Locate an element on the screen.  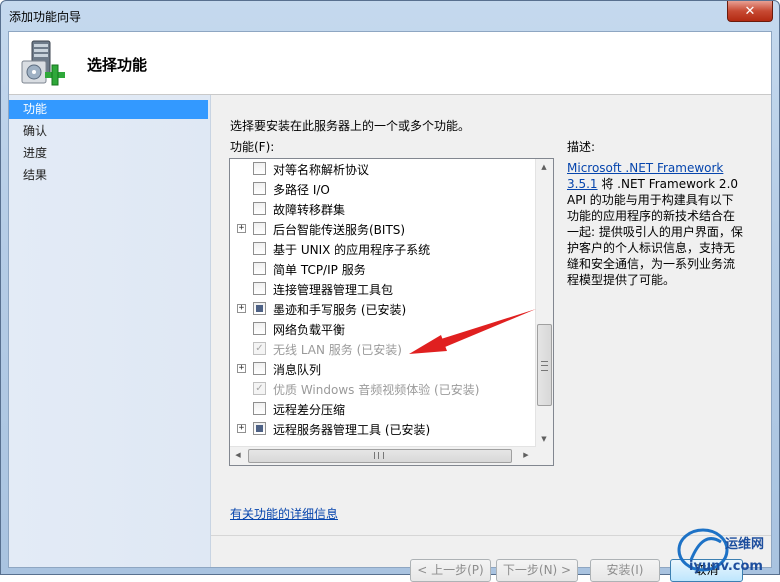
title-bar: 添加功能向导 ✕ is located at coordinates (390, 16).